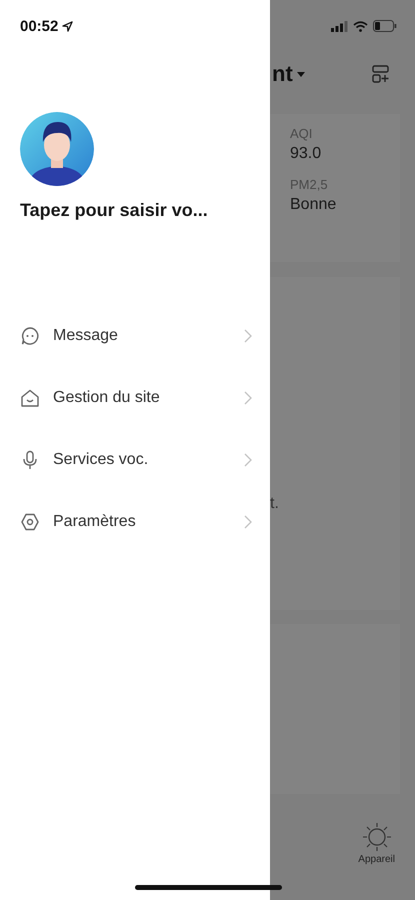  What do you see at coordinates (381, 74) in the screenshot?
I see `add-device-icon` at bounding box center [381, 74].